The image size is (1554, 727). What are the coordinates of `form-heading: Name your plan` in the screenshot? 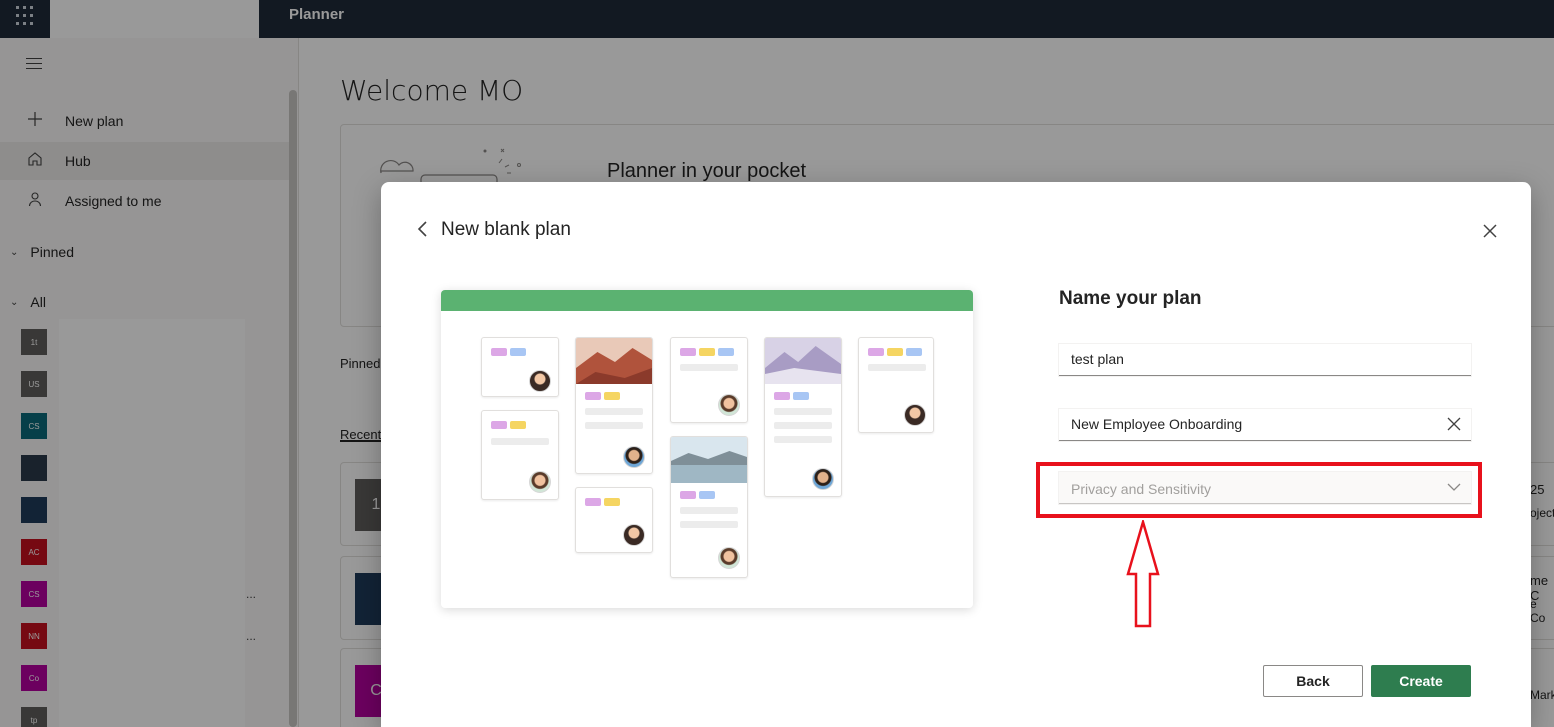 It's located at (1130, 298).